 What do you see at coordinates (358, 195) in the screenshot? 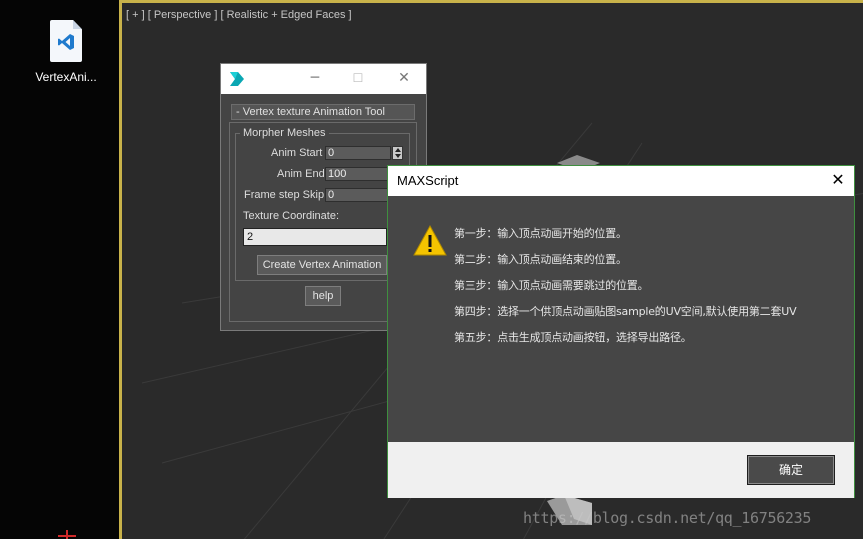
I see `frame-step-spinner: 0` at bounding box center [358, 195].